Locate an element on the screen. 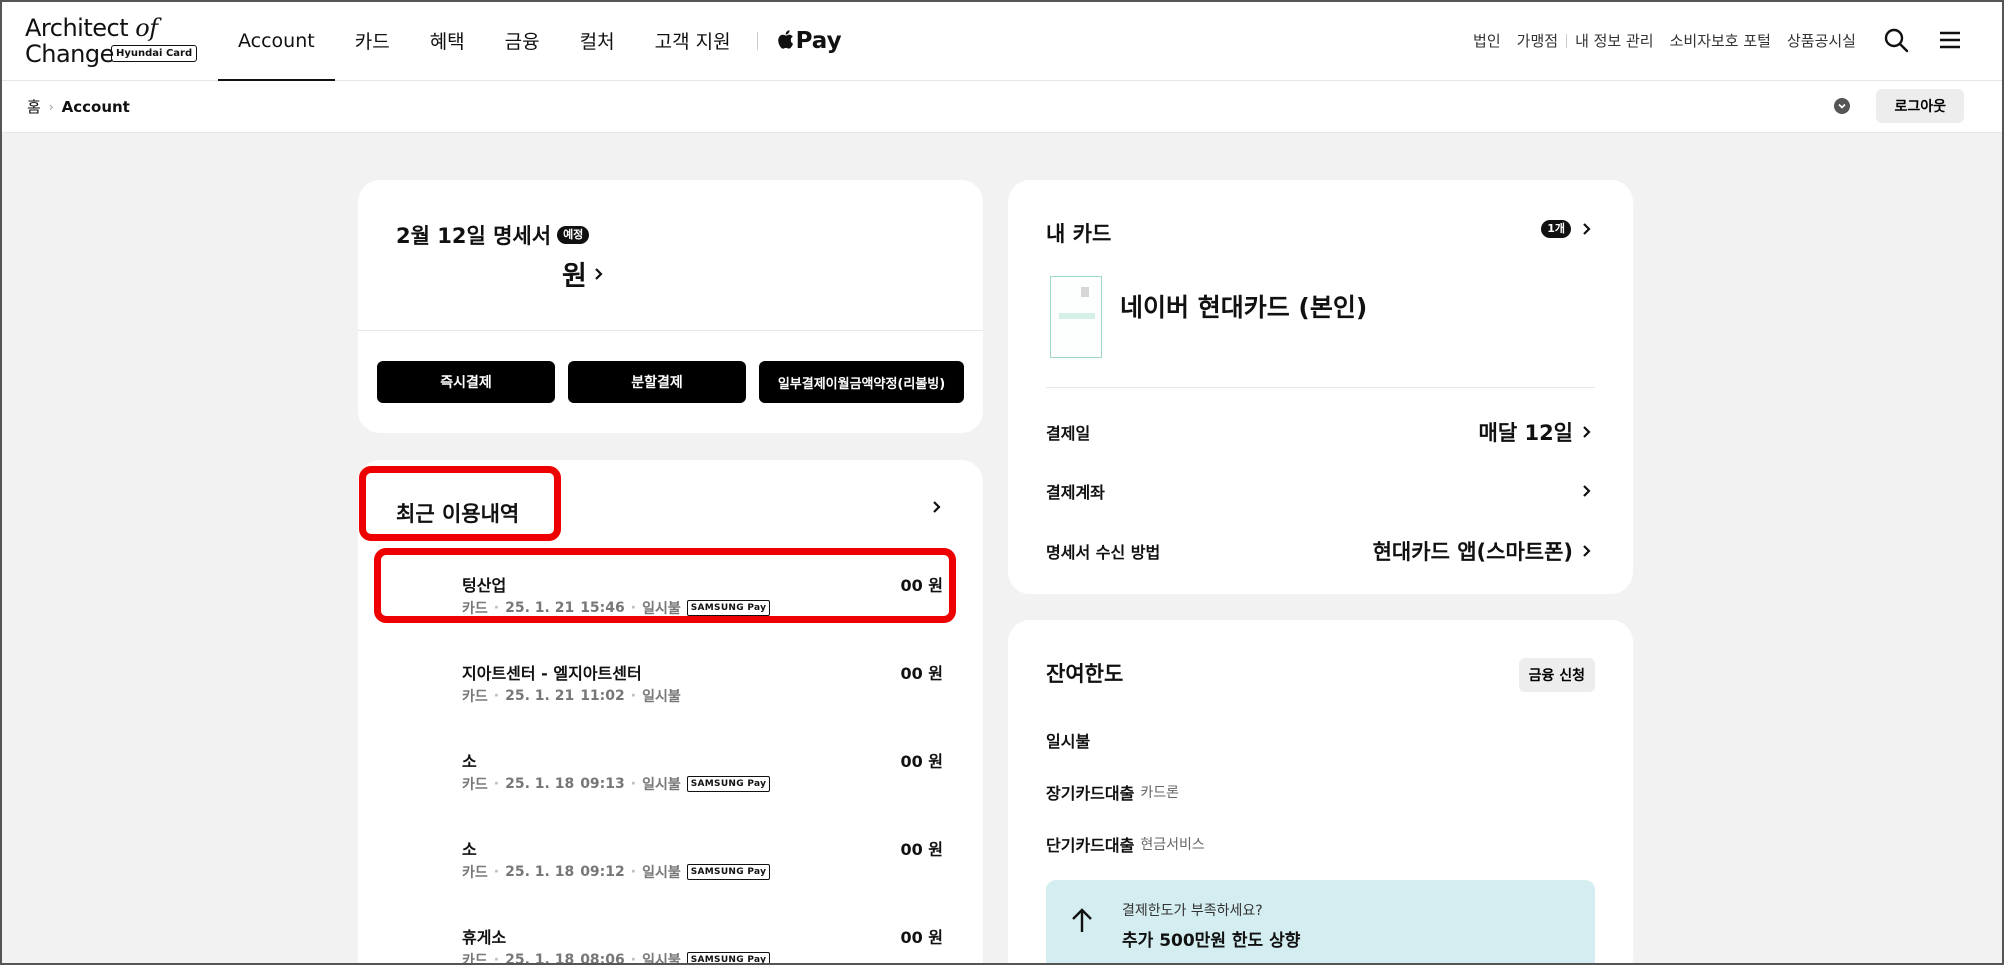 The height and width of the screenshot is (965, 2004). my-card-title: 내 카드 is located at coordinates (1079, 234).